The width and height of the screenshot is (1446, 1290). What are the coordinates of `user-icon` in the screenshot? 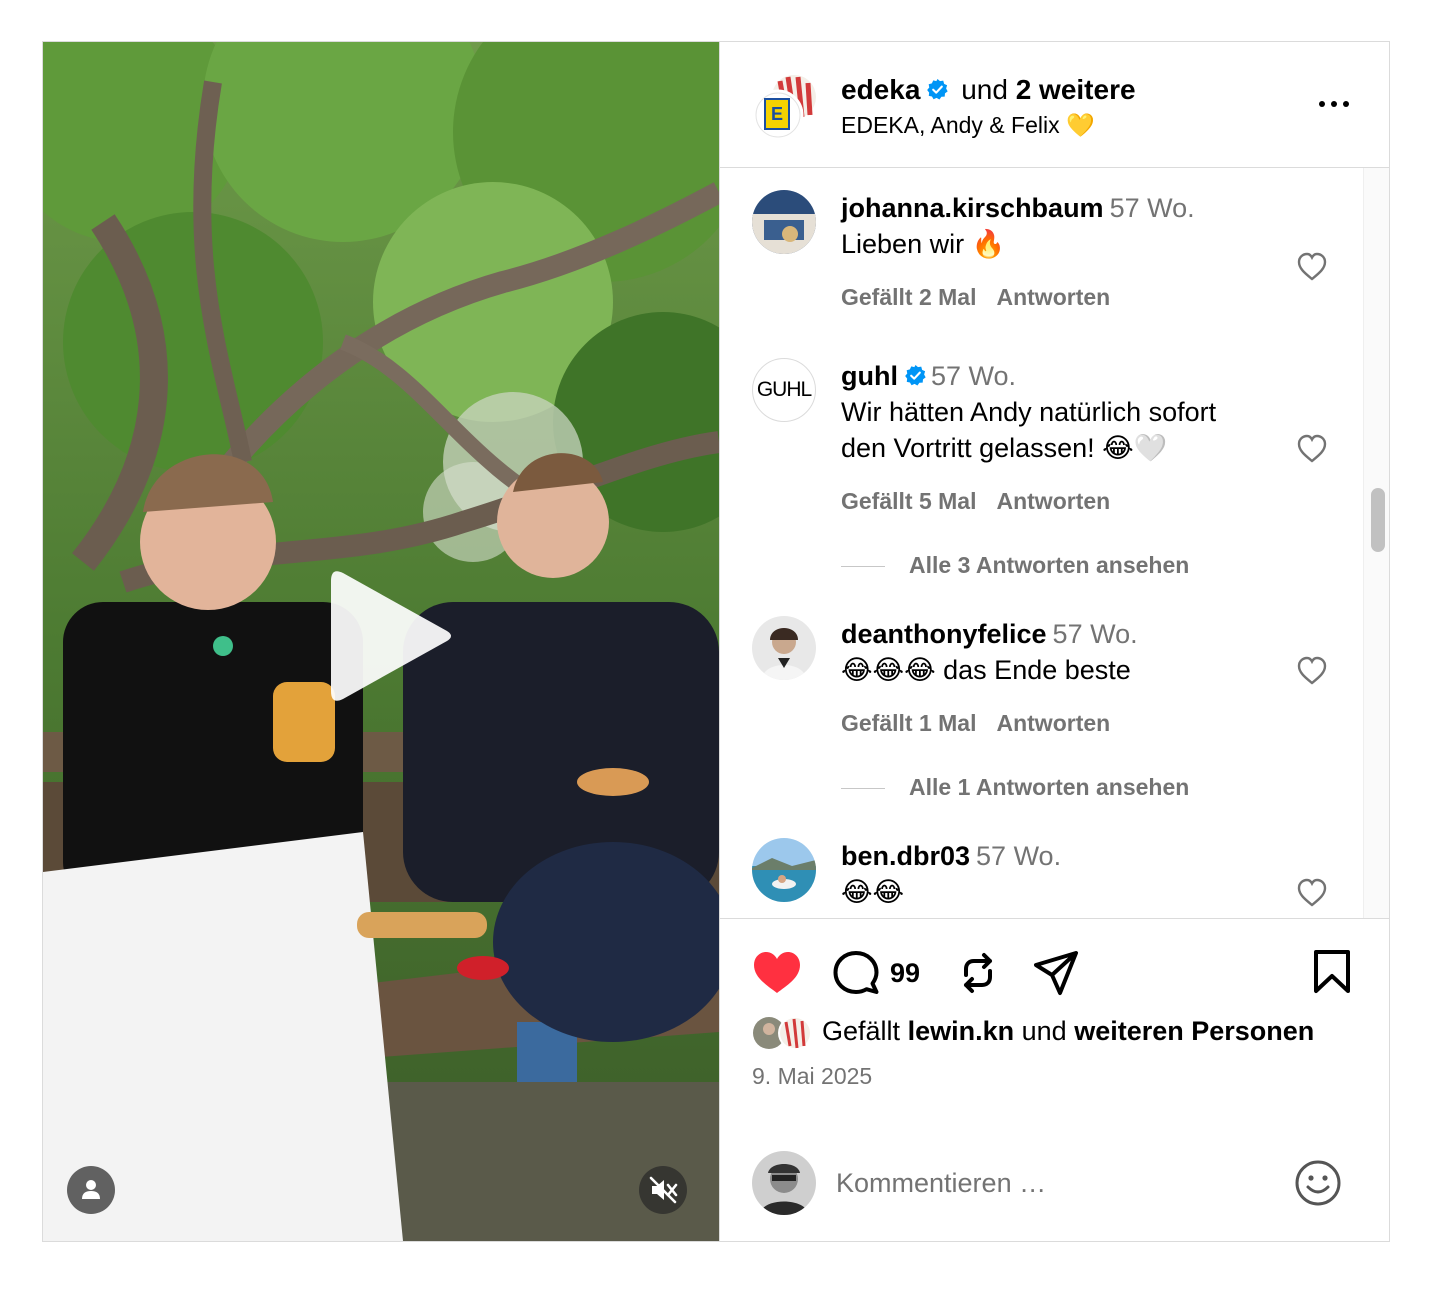 It's located at (91, 1189).